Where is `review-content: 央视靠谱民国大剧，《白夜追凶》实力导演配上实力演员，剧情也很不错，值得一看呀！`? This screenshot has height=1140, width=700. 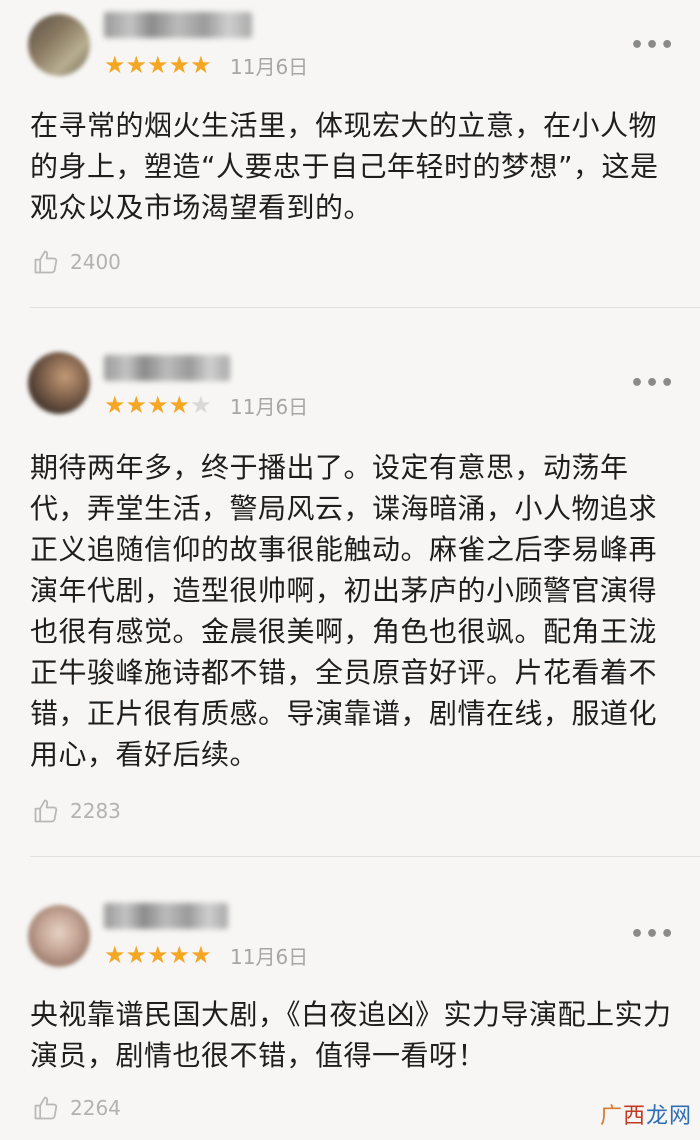
review-content: 央视靠谱民国大剧，《白夜追凶》实力导演配上实力演员，剧情也很不错，值得一看呀！ is located at coordinates (351, 1035).